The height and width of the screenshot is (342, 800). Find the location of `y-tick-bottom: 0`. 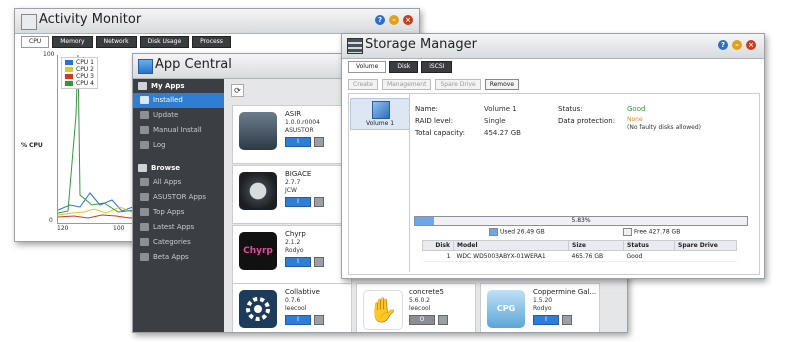

y-tick-bottom: 0 is located at coordinates (51, 220).